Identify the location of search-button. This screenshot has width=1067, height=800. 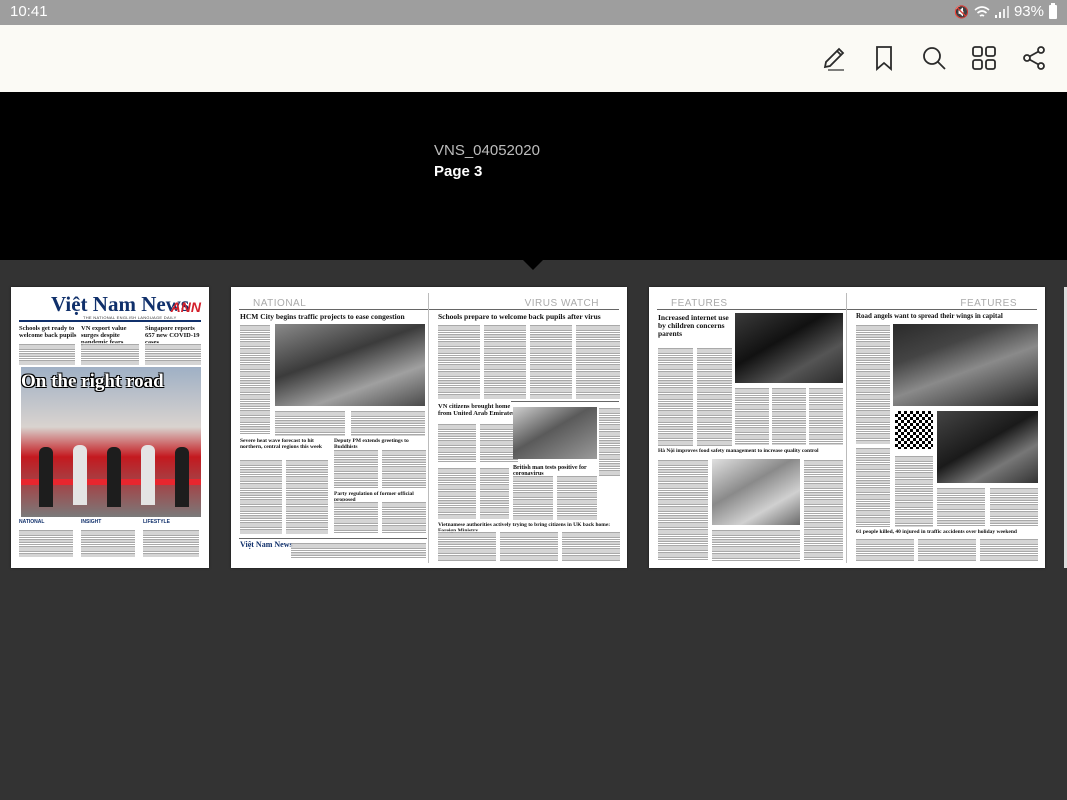
(934, 58).